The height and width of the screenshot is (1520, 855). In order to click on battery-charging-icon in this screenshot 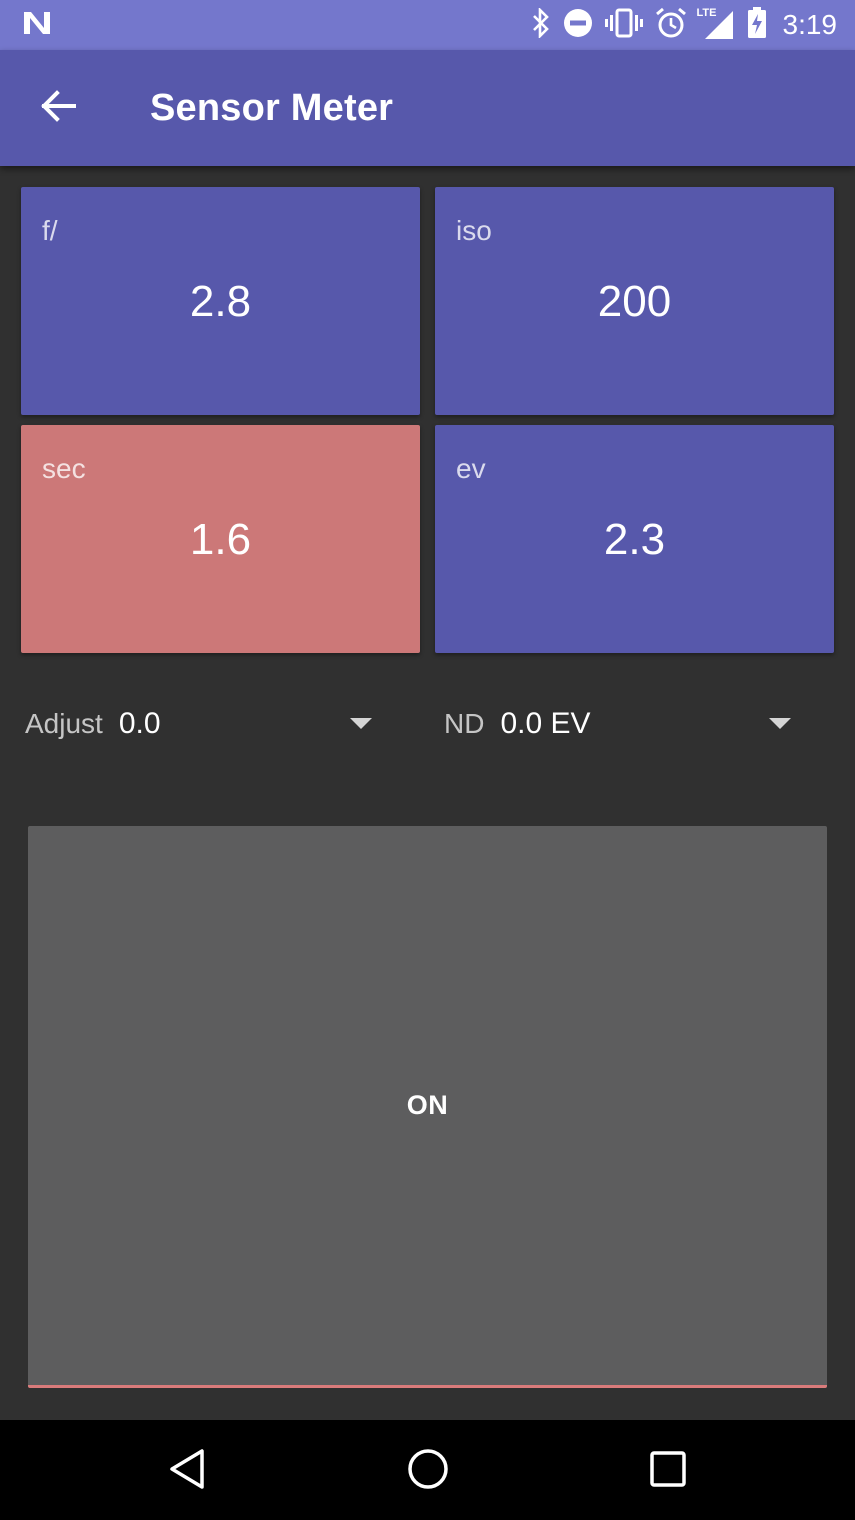, I will do `click(757, 25)`.